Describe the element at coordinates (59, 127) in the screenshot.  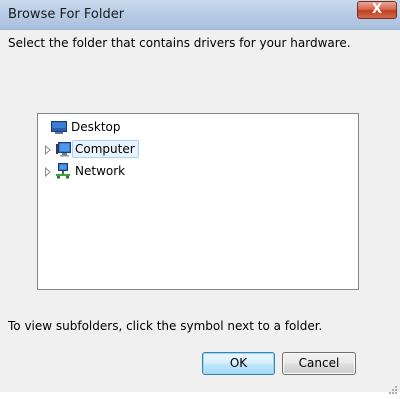
I see `desktop-icon` at that location.